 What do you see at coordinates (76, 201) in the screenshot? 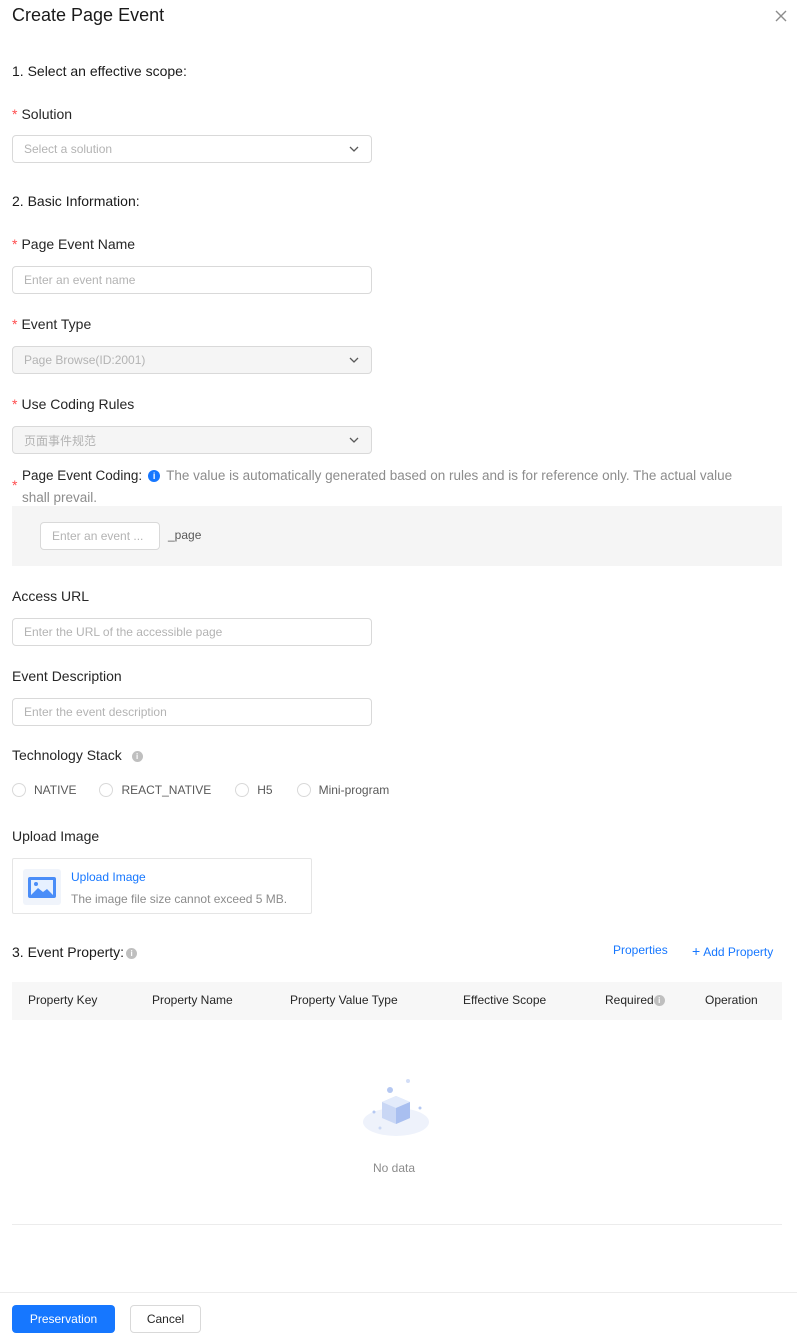
I see `section-basic-title: 2. Basic Information:` at bounding box center [76, 201].